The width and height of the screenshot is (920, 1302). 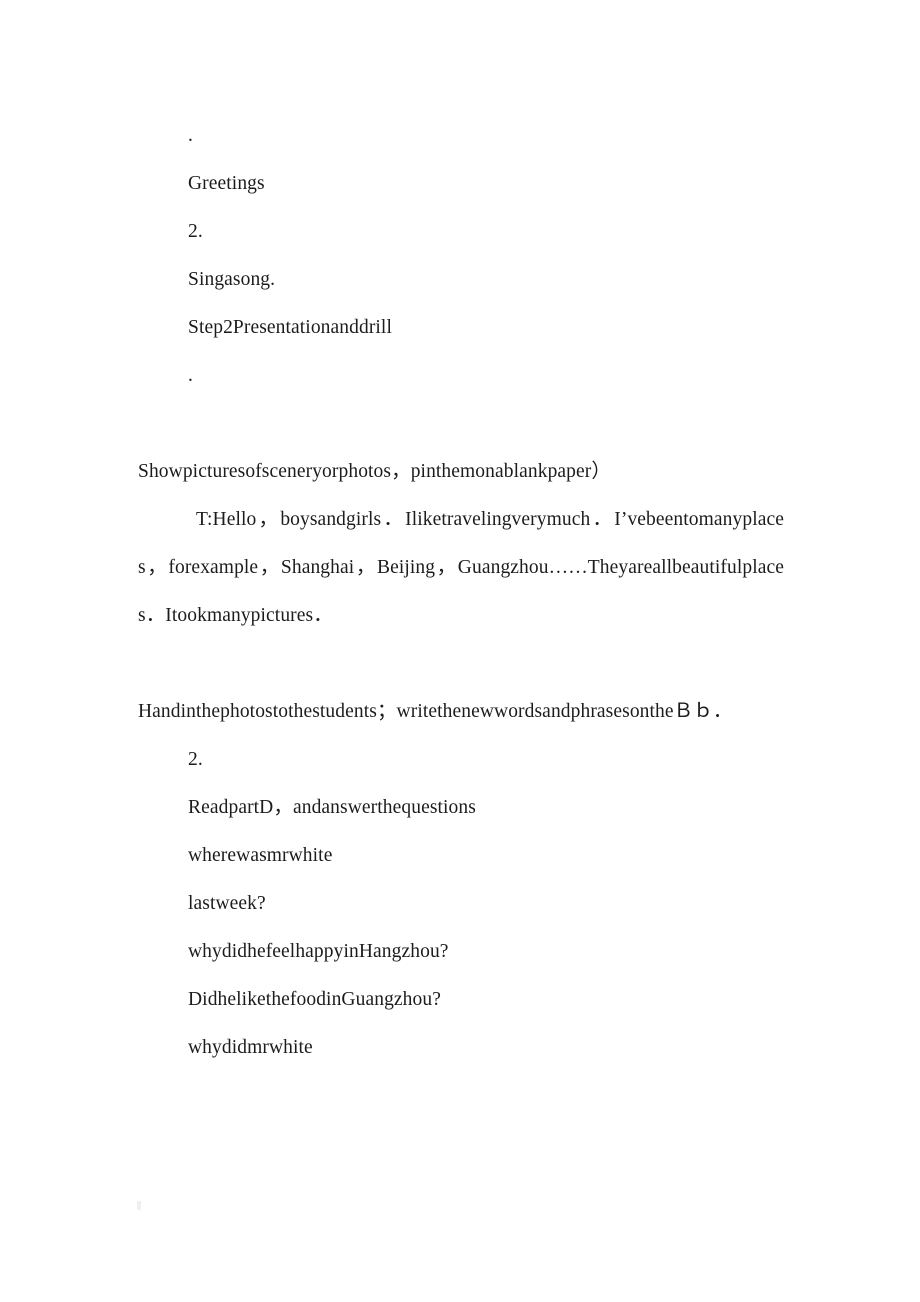 I want to click on activity-sing-a-song: Singasong., so click(x=232, y=279).